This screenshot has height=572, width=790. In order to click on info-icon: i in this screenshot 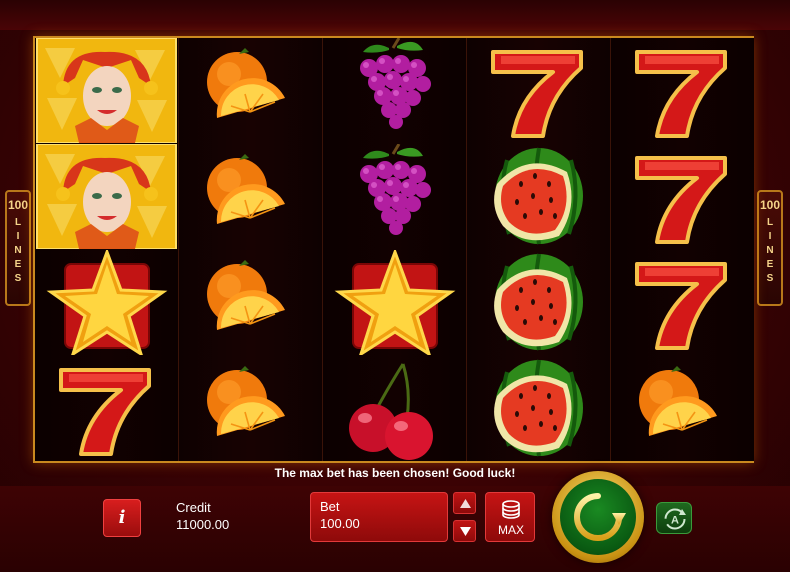, I will do `click(122, 517)`.